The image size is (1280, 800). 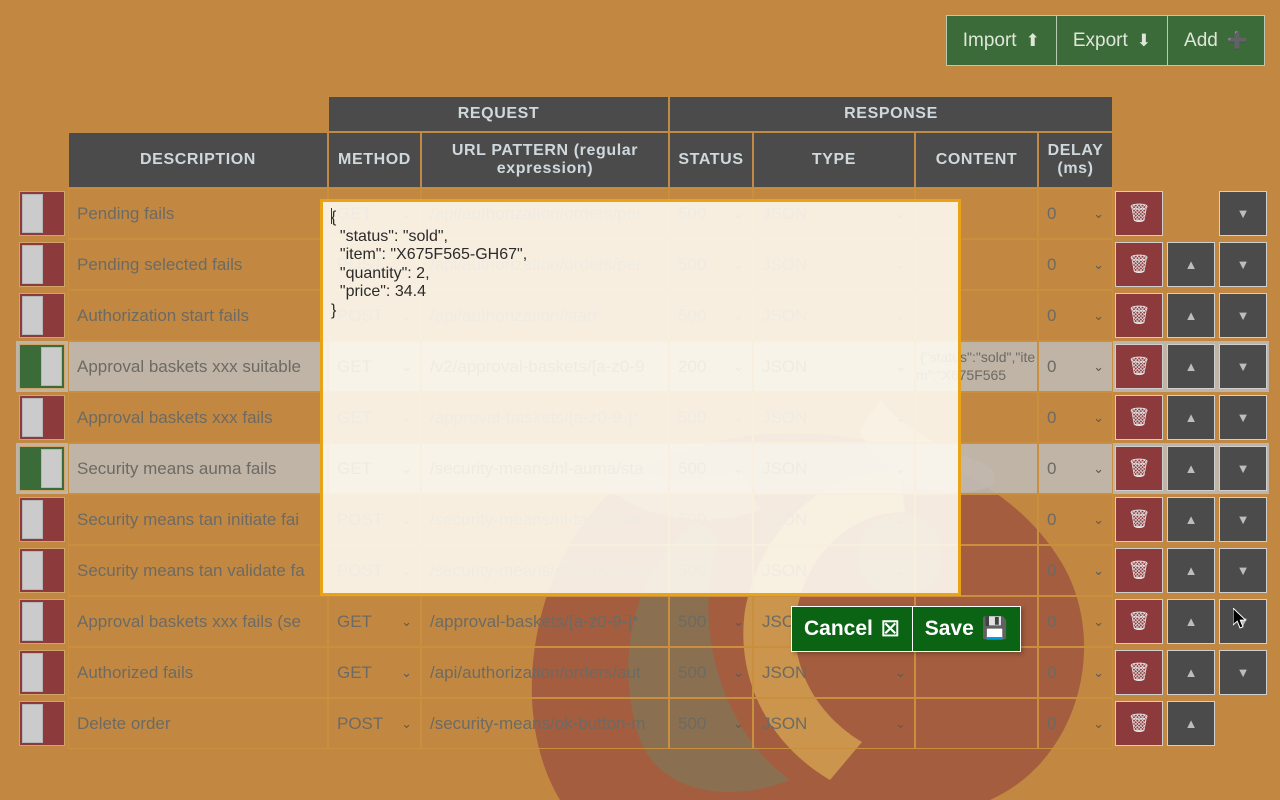 I want to click on description-input: Pending selected fails, so click(x=198, y=264).